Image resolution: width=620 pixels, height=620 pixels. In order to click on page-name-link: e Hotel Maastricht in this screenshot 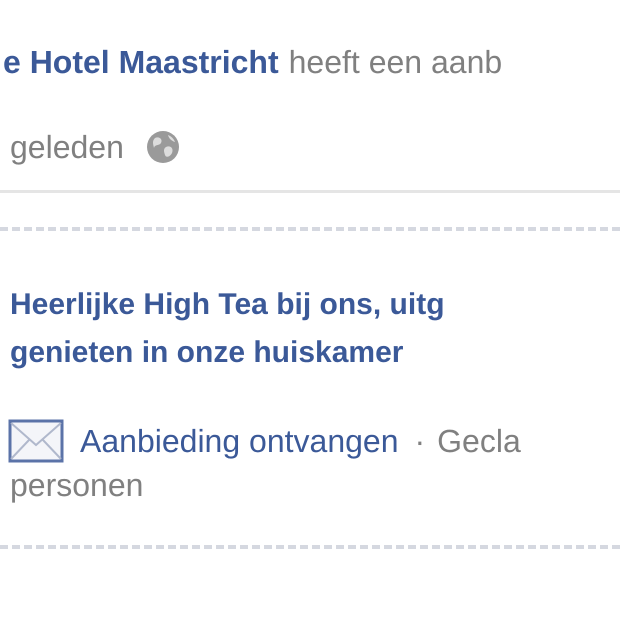, I will do `click(141, 62)`.